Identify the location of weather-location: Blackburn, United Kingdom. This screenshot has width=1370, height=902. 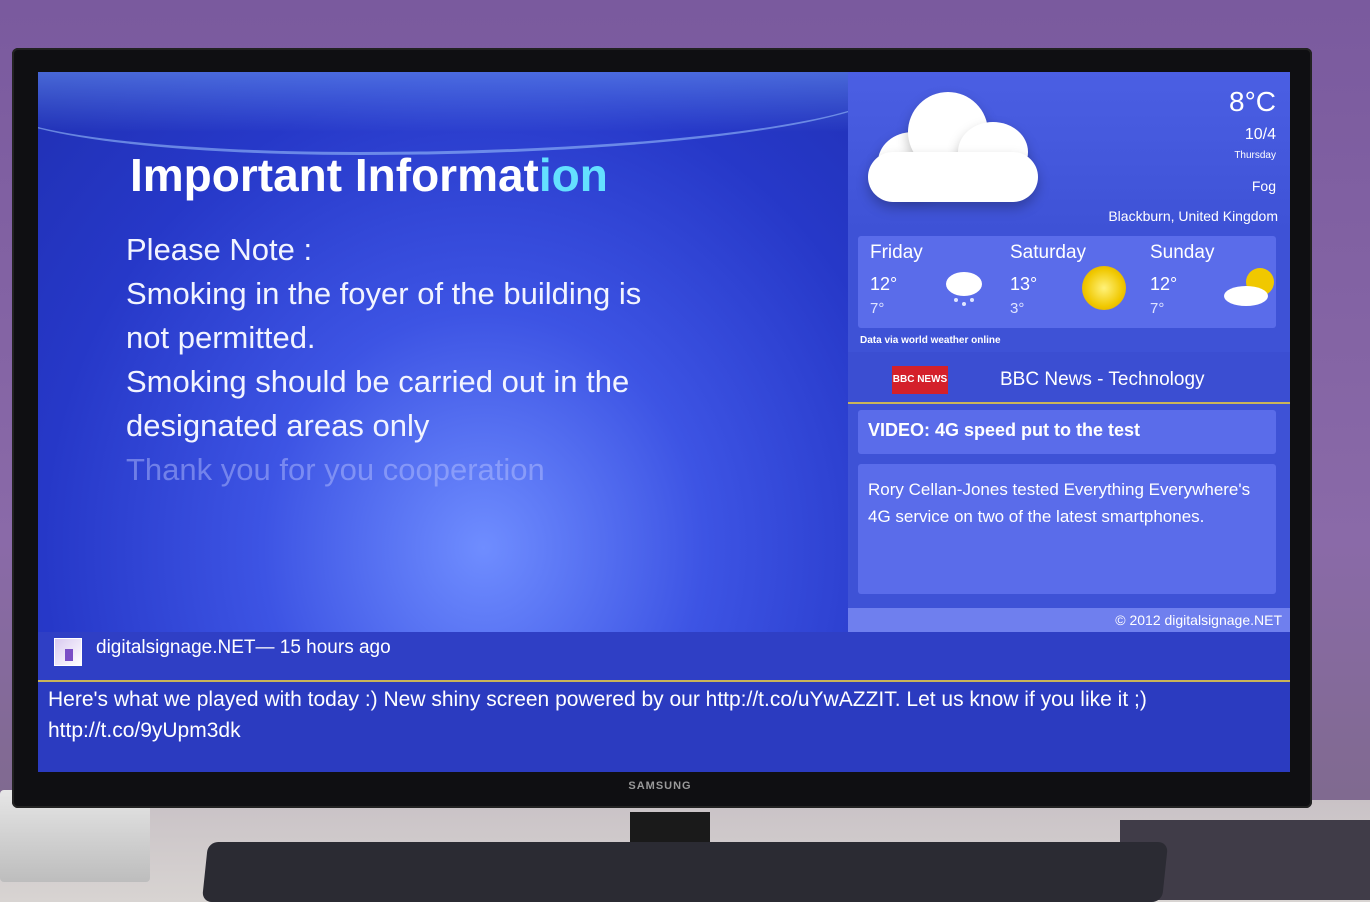
(1193, 216).